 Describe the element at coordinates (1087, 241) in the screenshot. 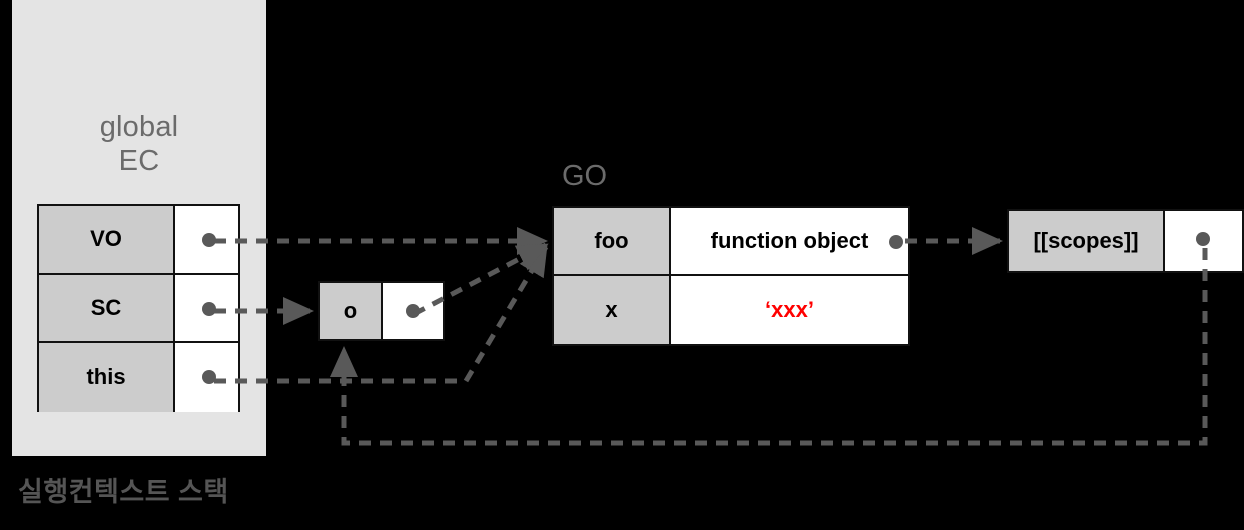

I see `scopes-row-key: [[scopes]]` at that location.